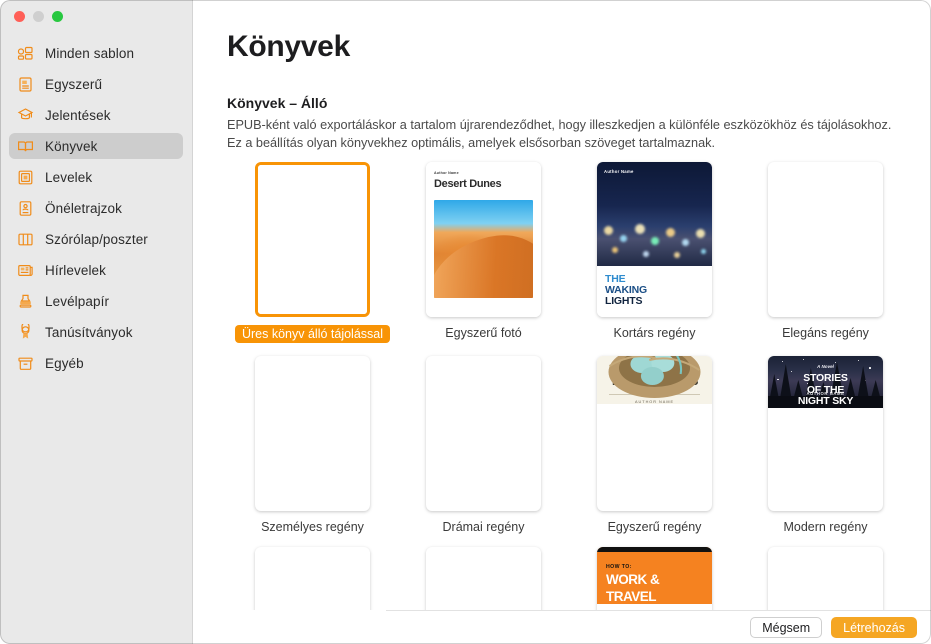 The height and width of the screenshot is (644, 931). Describe the element at coordinates (624, 301) in the screenshot. I see `cover-title-line3: LIGHTS` at that location.